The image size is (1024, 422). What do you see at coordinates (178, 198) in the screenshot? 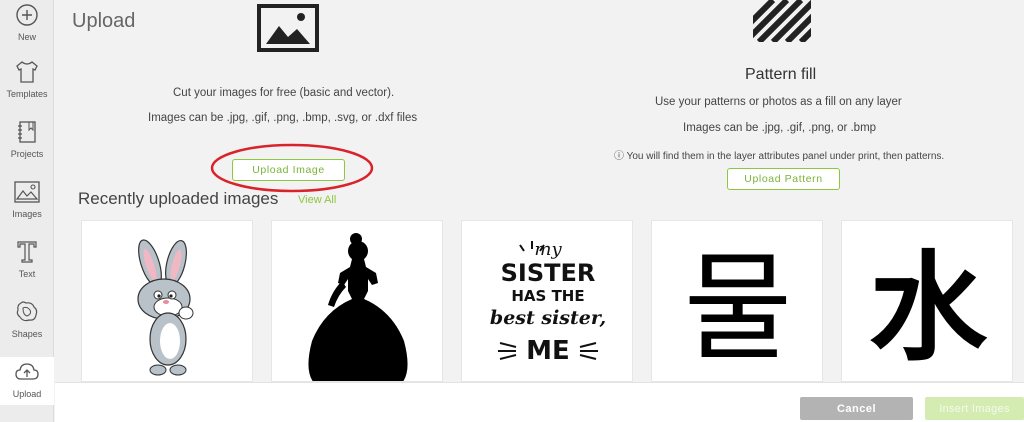
I see `recent-uploads-title: Recently uploaded images` at bounding box center [178, 198].